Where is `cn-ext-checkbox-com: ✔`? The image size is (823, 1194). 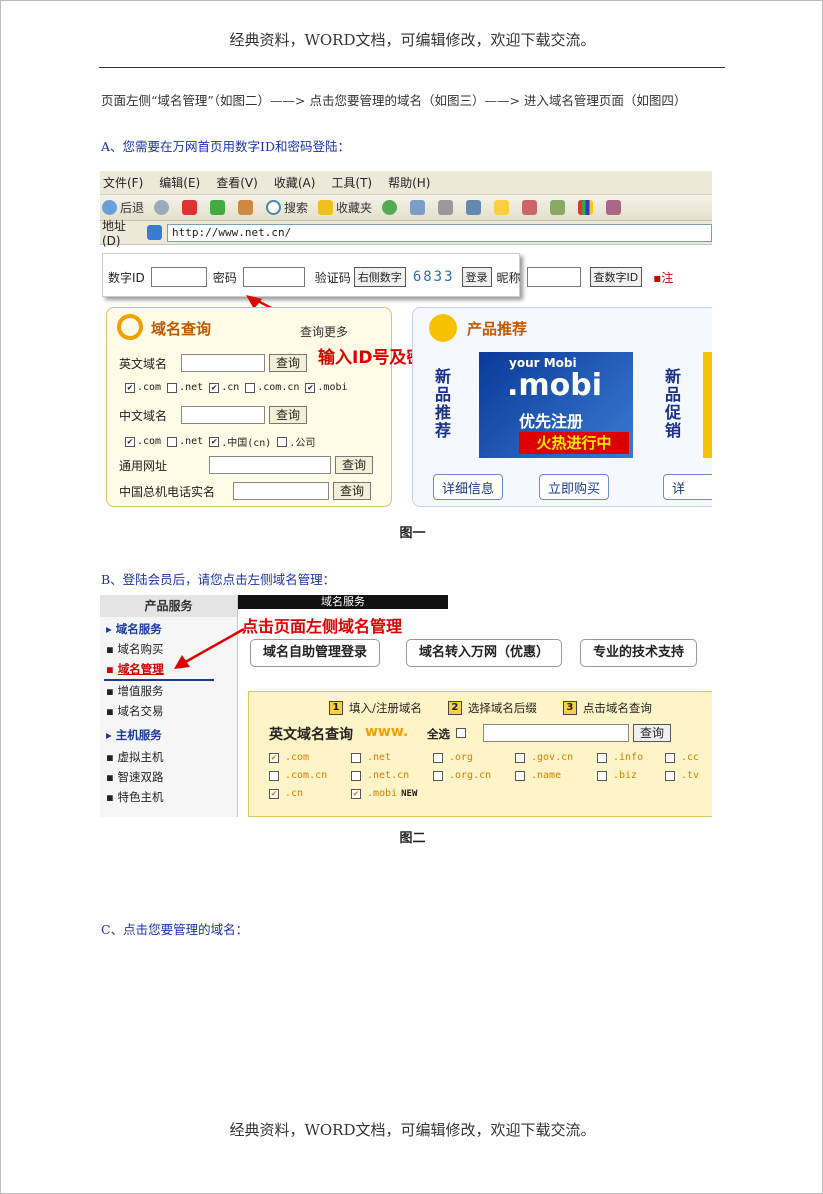 cn-ext-checkbox-com: ✔ is located at coordinates (130, 441).